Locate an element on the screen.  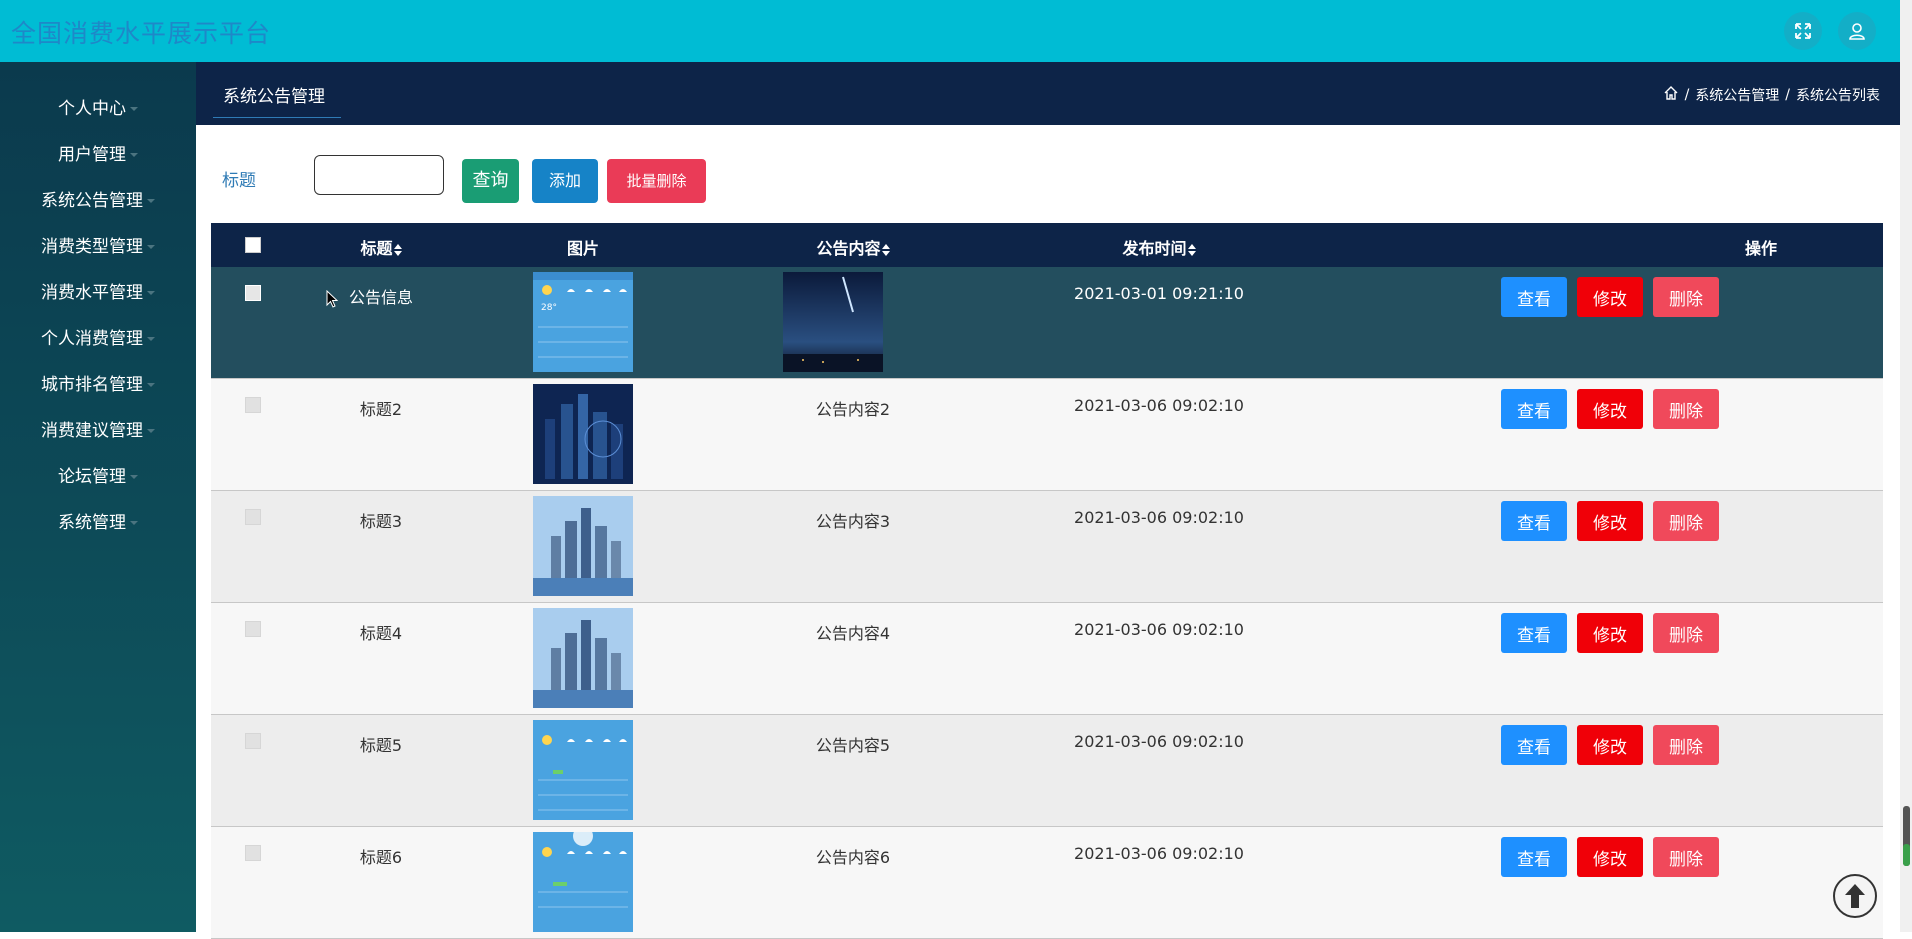
sidebar-item-personal-consumption: 个人消费管理 is located at coordinates (98, 336).